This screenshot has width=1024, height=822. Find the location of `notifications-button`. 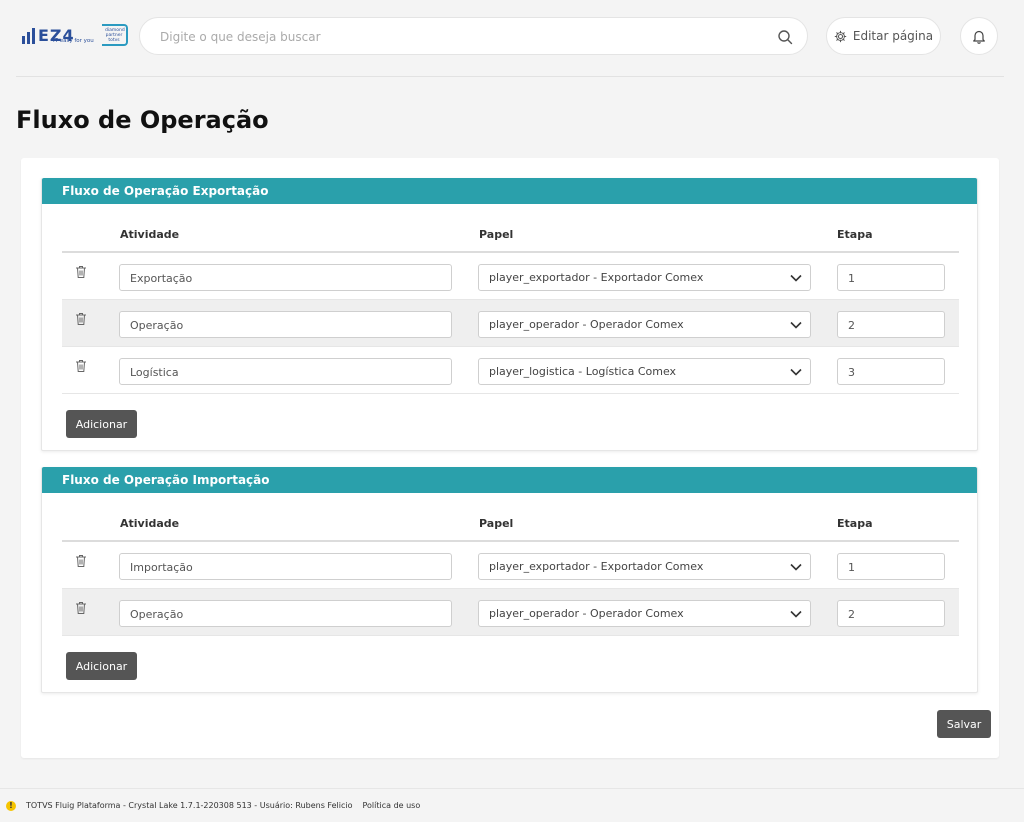

notifications-button is located at coordinates (979, 36).